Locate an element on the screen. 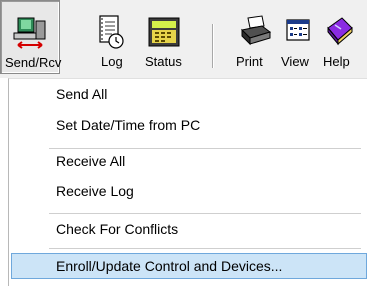  help-button: Help is located at coordinates (343, 37).